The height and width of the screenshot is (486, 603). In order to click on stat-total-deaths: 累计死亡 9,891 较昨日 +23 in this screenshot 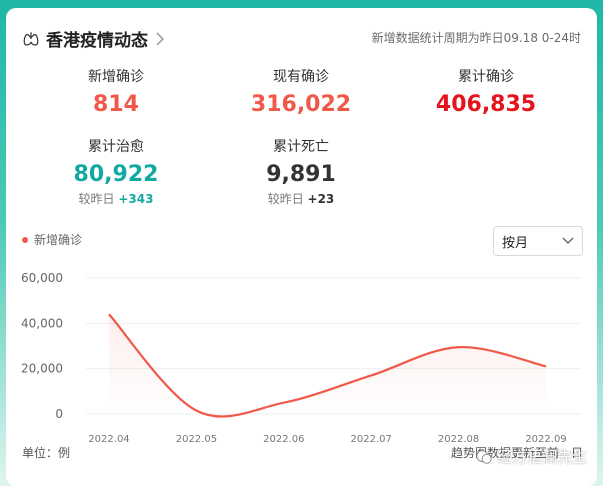, I will do `click(301, 171)`.